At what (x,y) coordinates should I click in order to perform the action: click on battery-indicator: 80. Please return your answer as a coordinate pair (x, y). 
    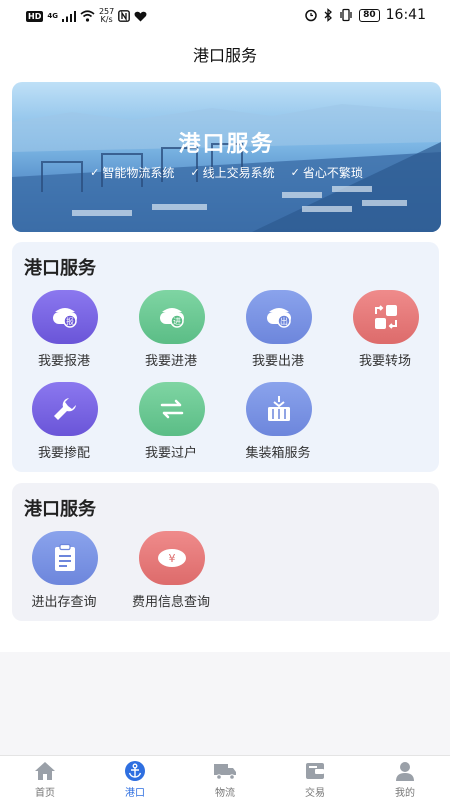
    Looking at the image, I should click on (369, 15).